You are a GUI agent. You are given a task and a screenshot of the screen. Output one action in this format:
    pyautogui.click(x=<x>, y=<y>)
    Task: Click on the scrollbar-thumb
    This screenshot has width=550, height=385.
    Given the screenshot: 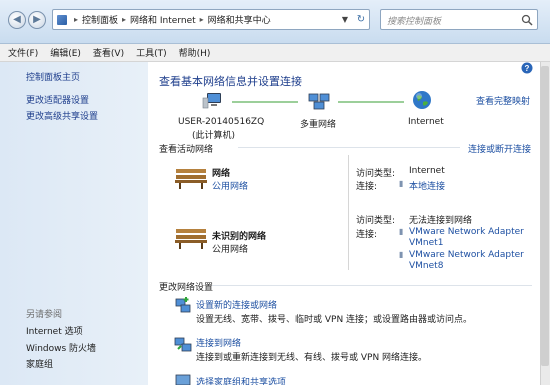 What is the action you would take?
    pyautogui.click(x=545, y=216)
    